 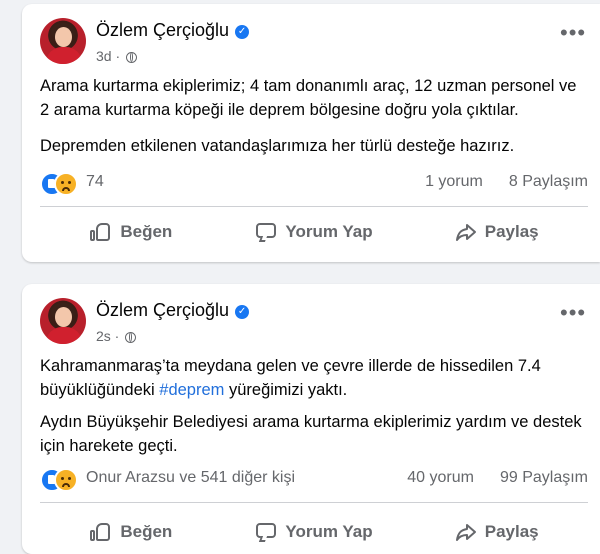 What do you see at coordinates (454, 181) in the screenshot?
I see `comment-count: 1 yorum` at bounding box center [454, 181].